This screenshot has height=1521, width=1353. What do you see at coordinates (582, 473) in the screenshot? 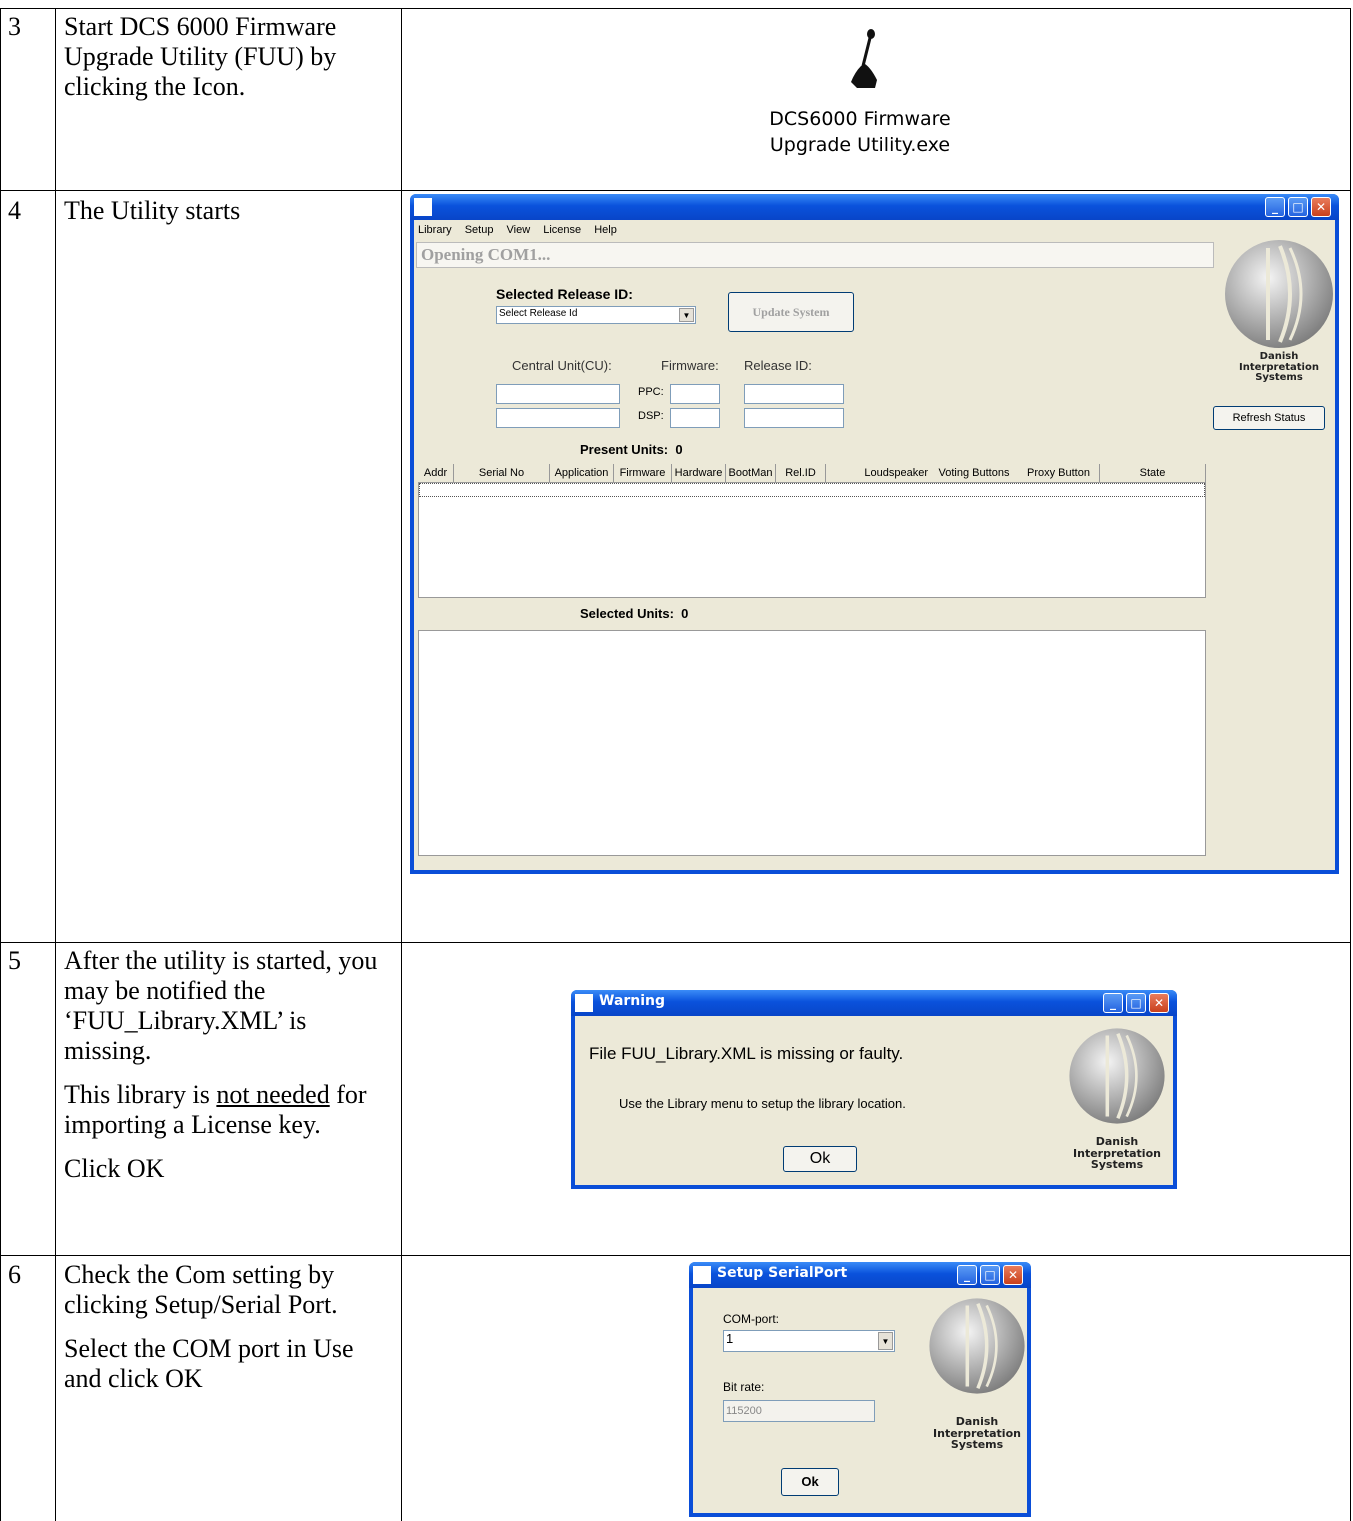
I see `col-application: Application` at bounding box center [582, 473].